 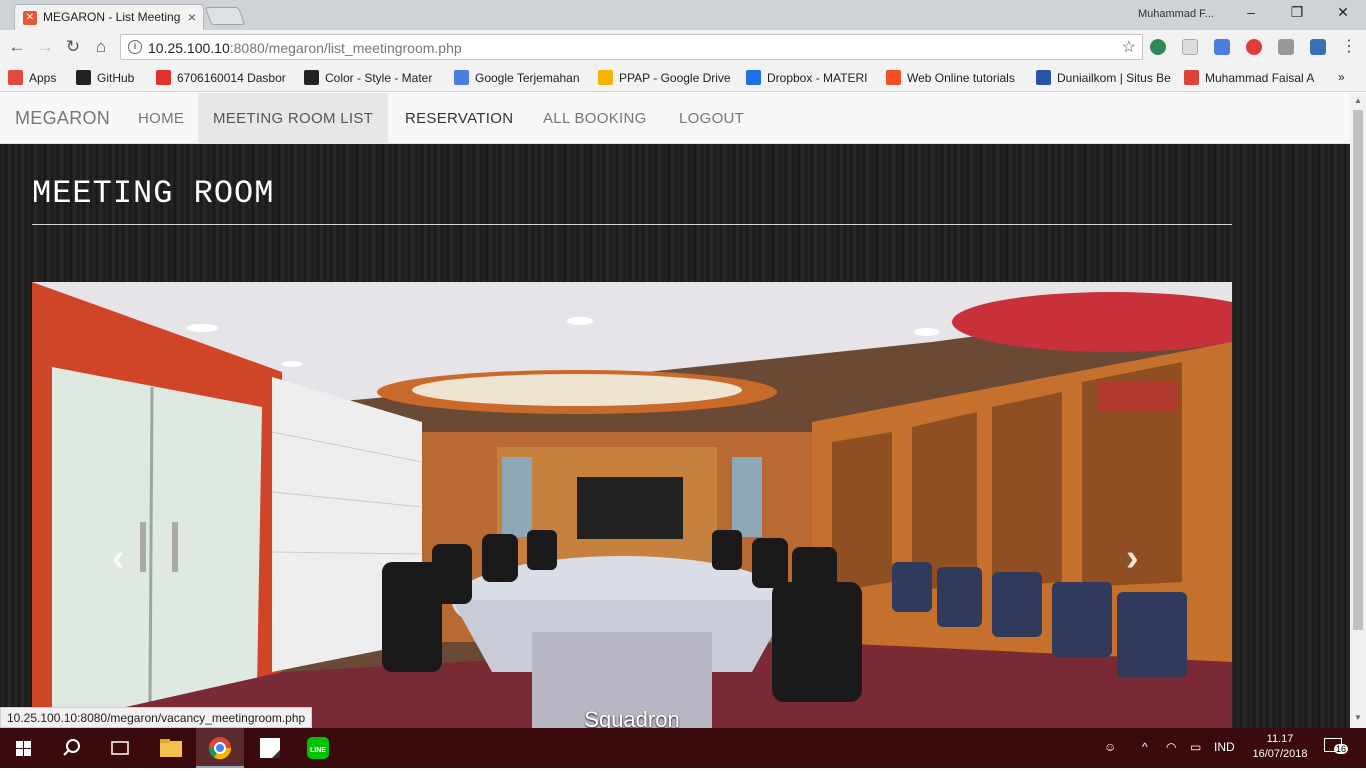 What do you see at coordinates (675, 78) in the screenshot?
I see `bookmark-label: PPAP - Google Drive` at bounding box center [675, 78].